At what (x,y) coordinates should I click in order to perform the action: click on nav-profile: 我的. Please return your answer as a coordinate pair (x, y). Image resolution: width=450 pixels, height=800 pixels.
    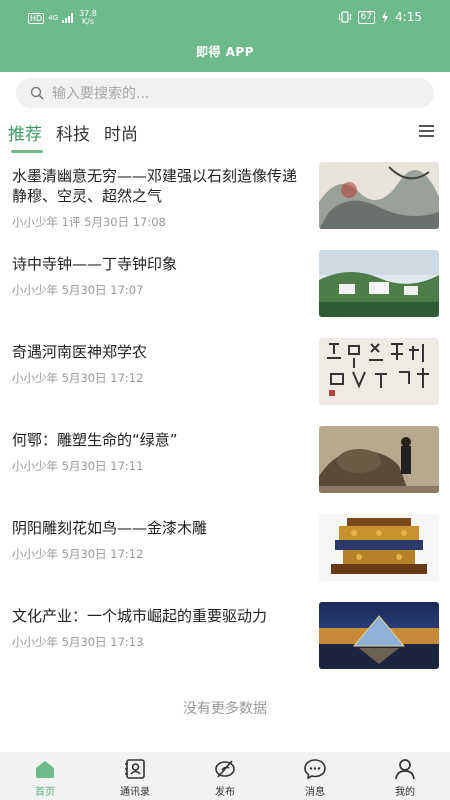
    Looking at the image, I should click on (405, 776).